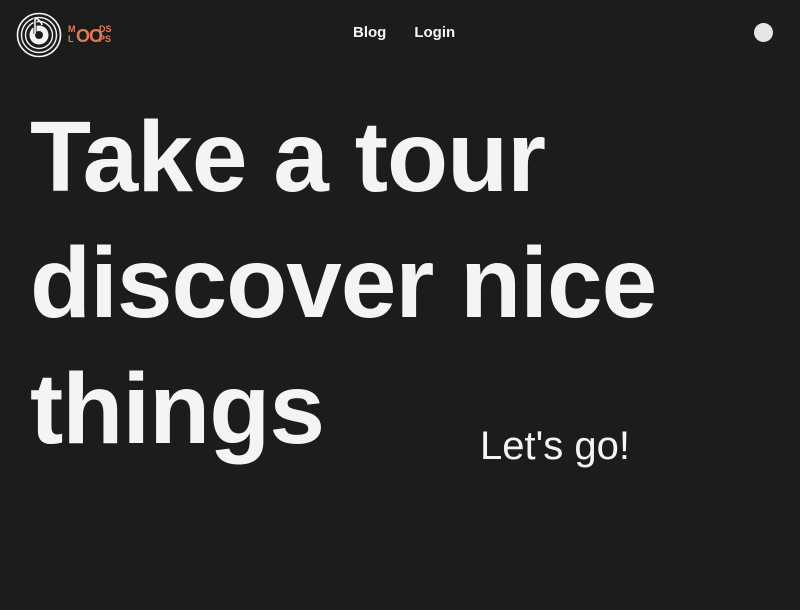 The height and width of the screenshot is (610, 800). Describe the element at coordinates (288, 157) in the screenshot. I see `hero-title-line-1: Take a tour` at that location.